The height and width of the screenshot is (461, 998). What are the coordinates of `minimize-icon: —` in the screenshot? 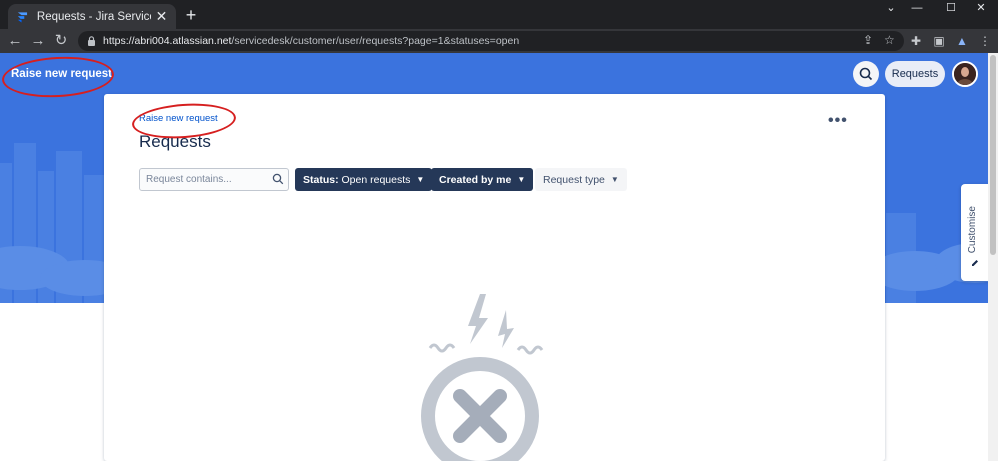 It's located at (917, 8).